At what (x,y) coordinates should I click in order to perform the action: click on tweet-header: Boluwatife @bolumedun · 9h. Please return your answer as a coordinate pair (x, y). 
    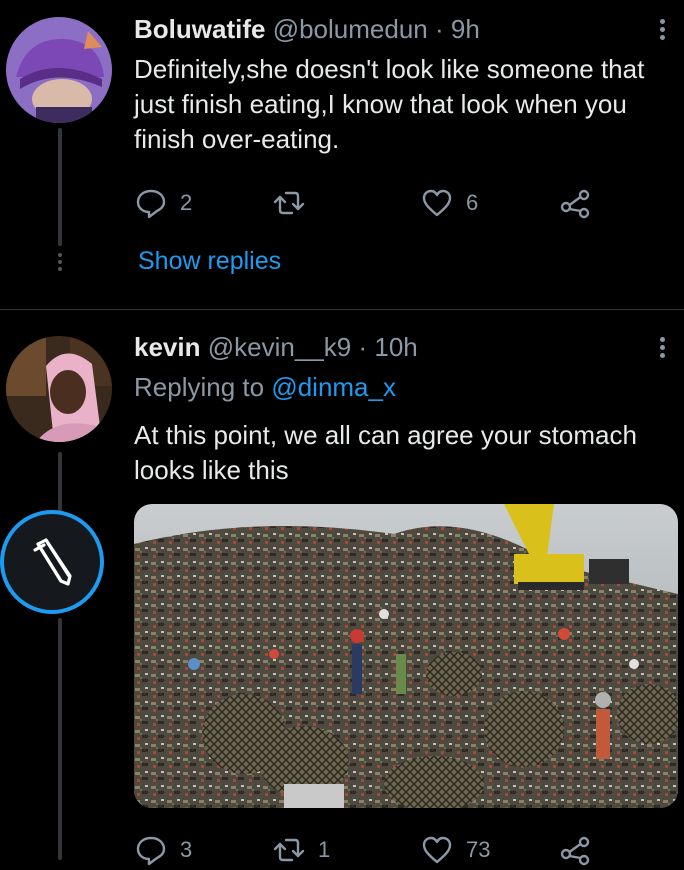
    Looking at the image, I should click on (307, 29).